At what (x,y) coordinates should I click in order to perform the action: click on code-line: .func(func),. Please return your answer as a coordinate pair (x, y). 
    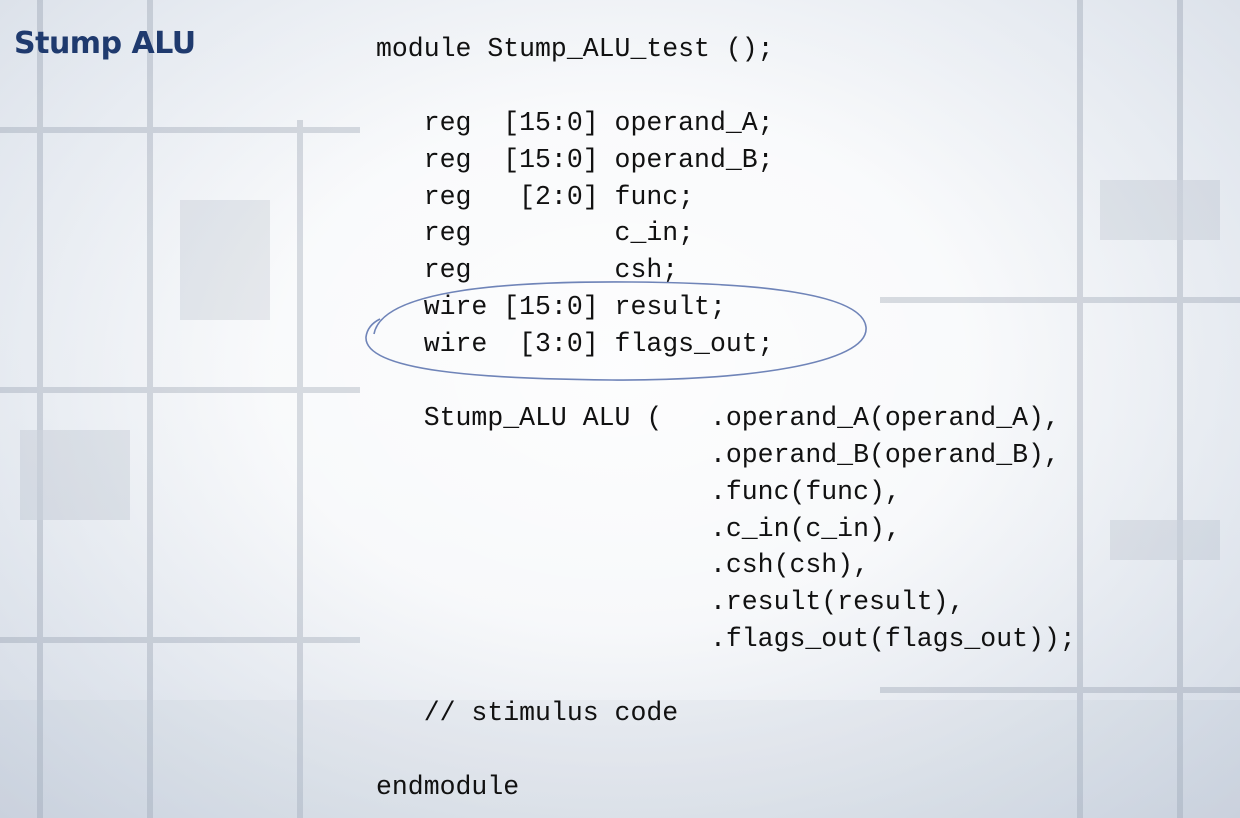
    Looking at the image, I should click on (638, 491).